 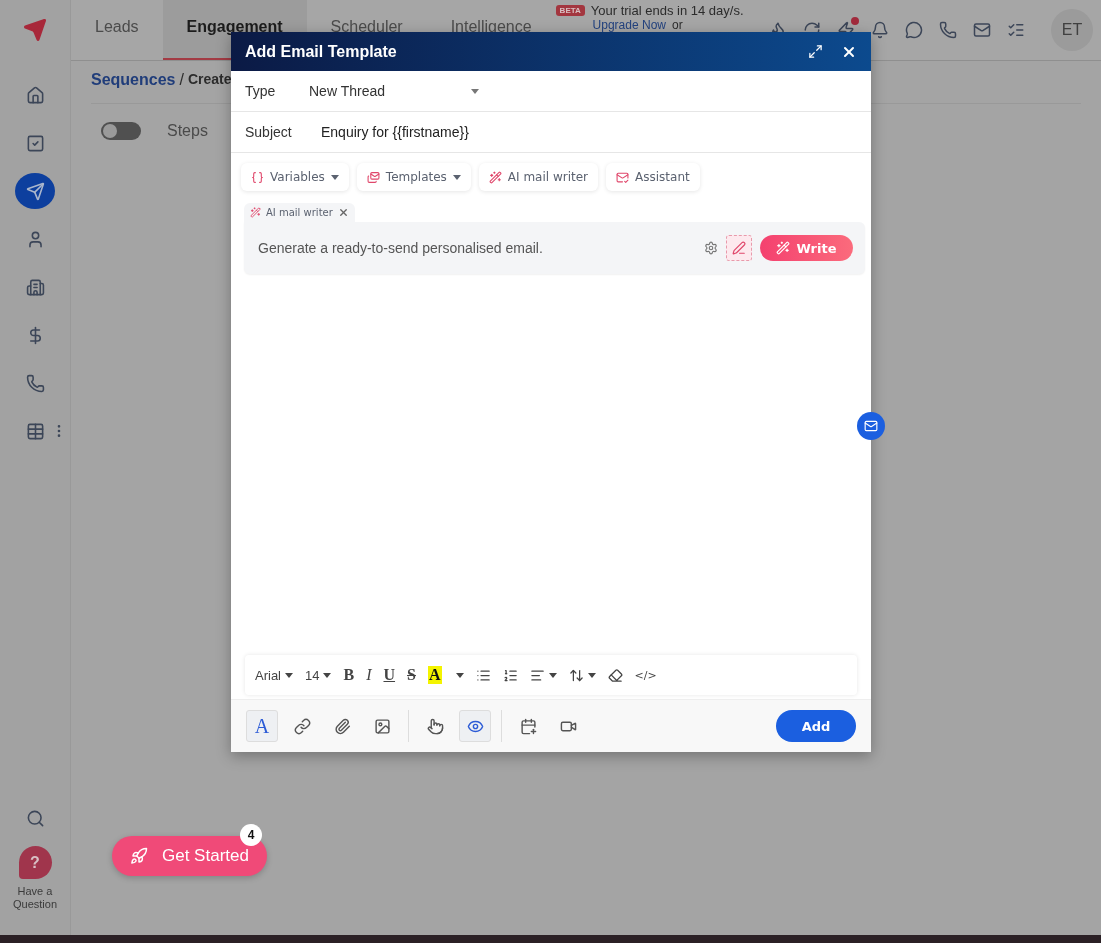 I want to click on logo-icon, so click(x=35, y=30).